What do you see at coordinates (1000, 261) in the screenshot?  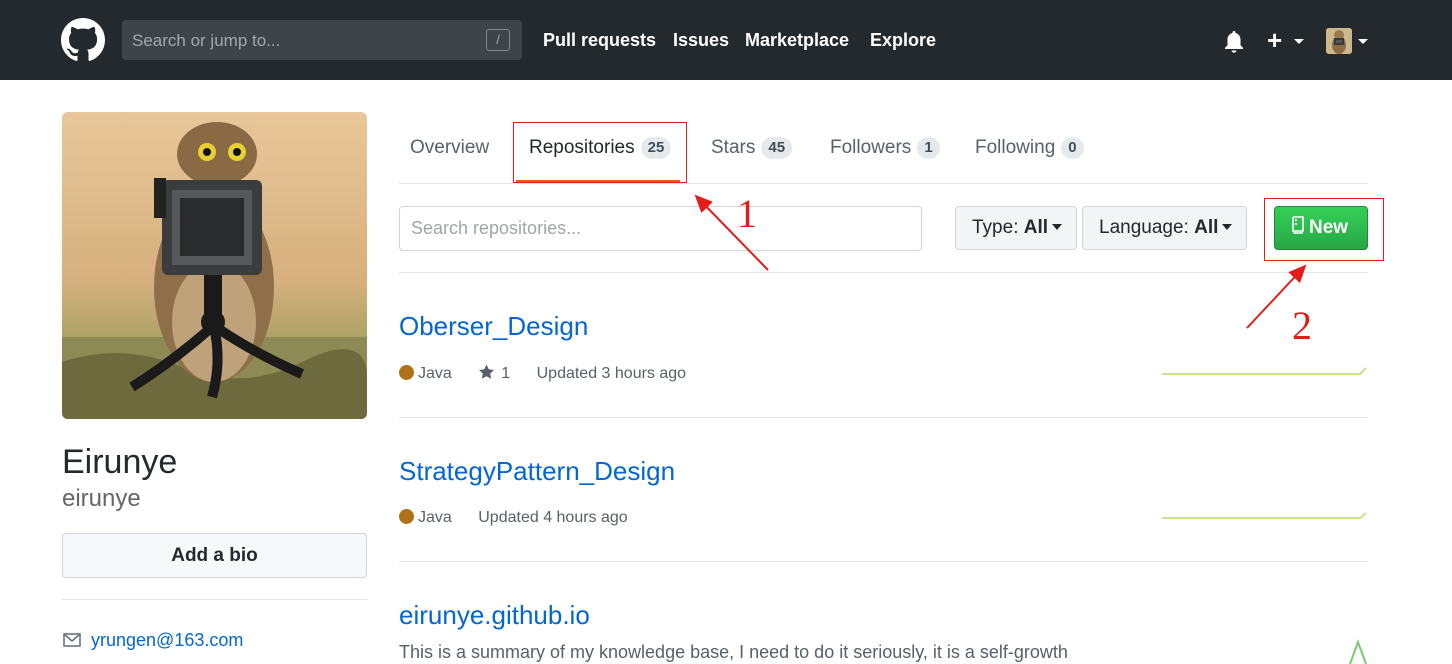 I see `annotation-arrows` at bounding box center [1000, 261].